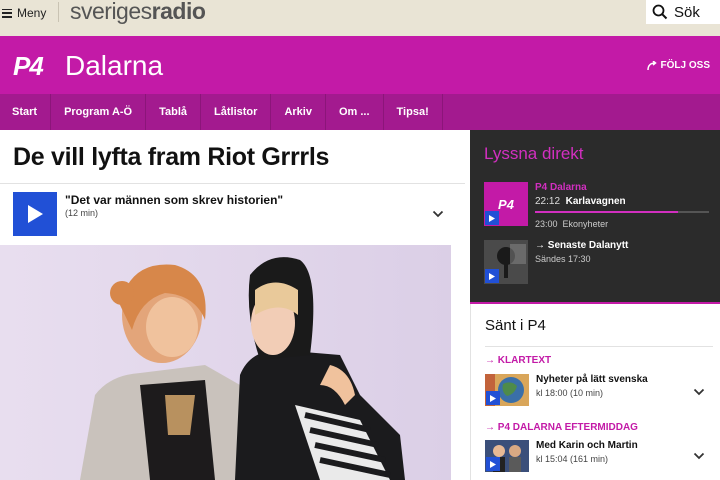 This screenshot has height=480, width=720. What do you see at coordinates (651, 65) in the screenshot?
I see `follow-icon` at bounding box center [651, 65].